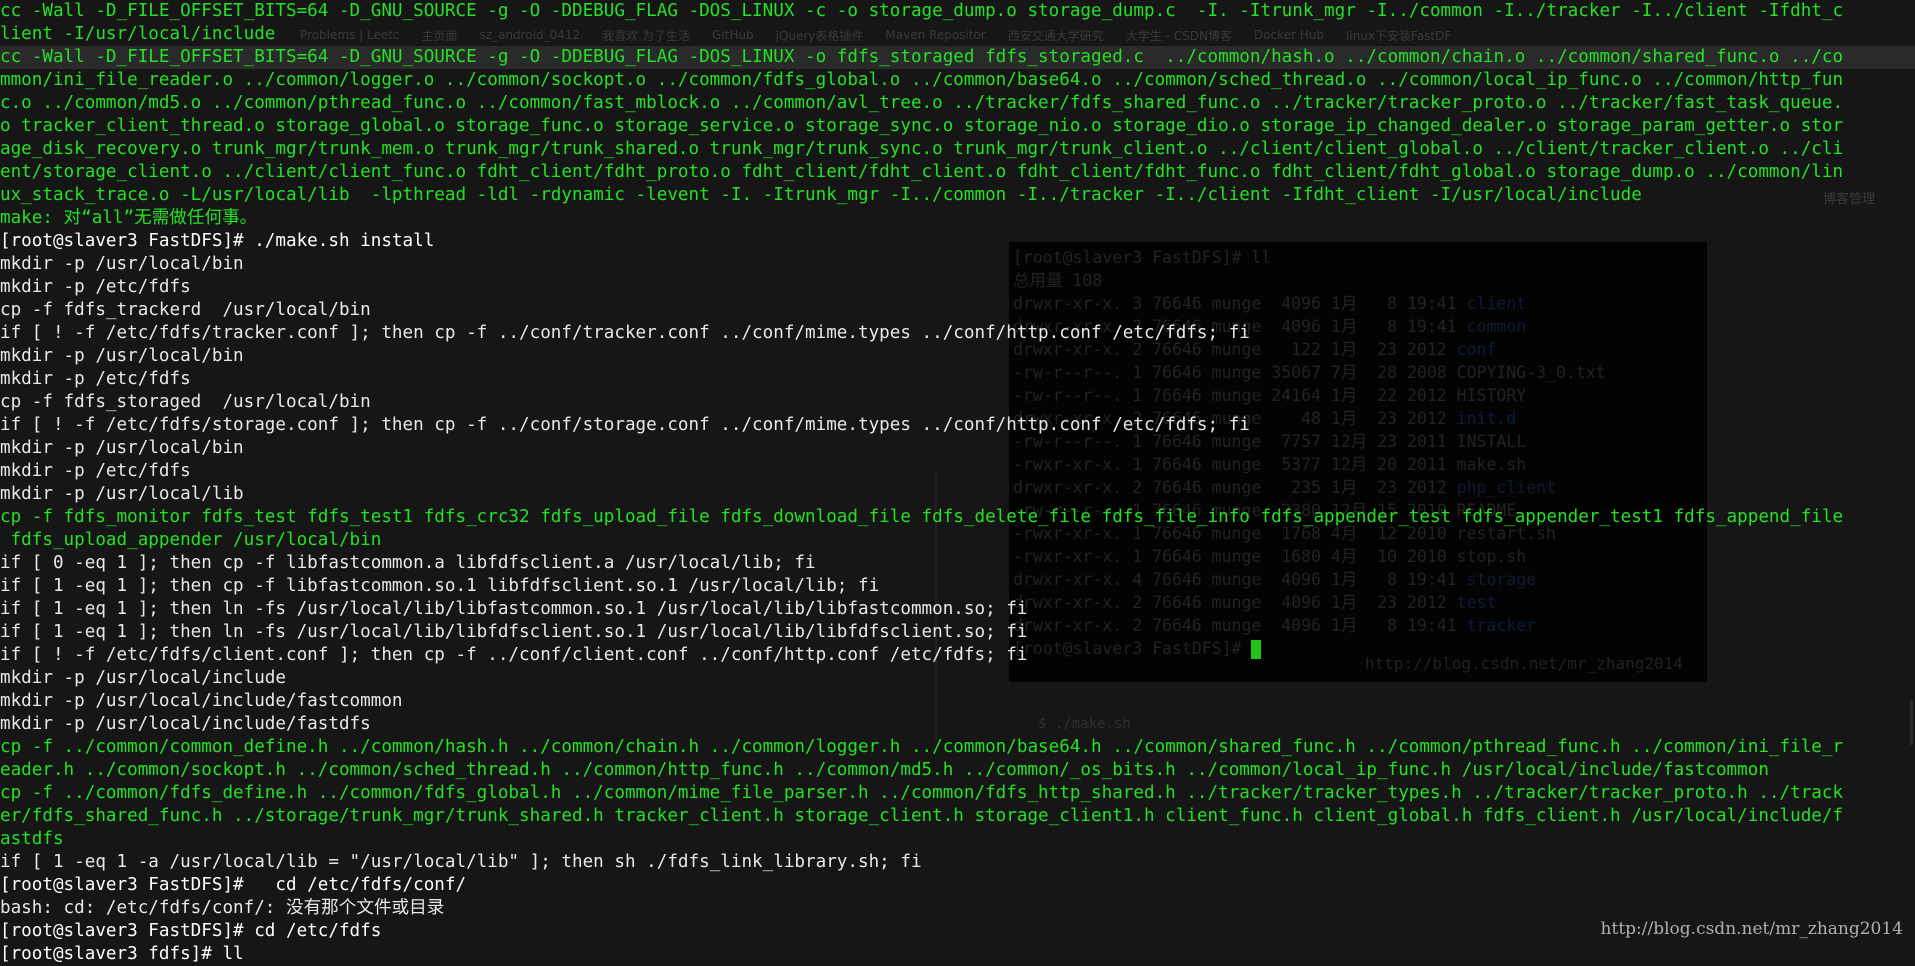  Describe the element at coordinates (185, 310) in the screenshot. I see `terminal-output-line: cp -f fdfs_trackerd /usr/local/bin` at that location.